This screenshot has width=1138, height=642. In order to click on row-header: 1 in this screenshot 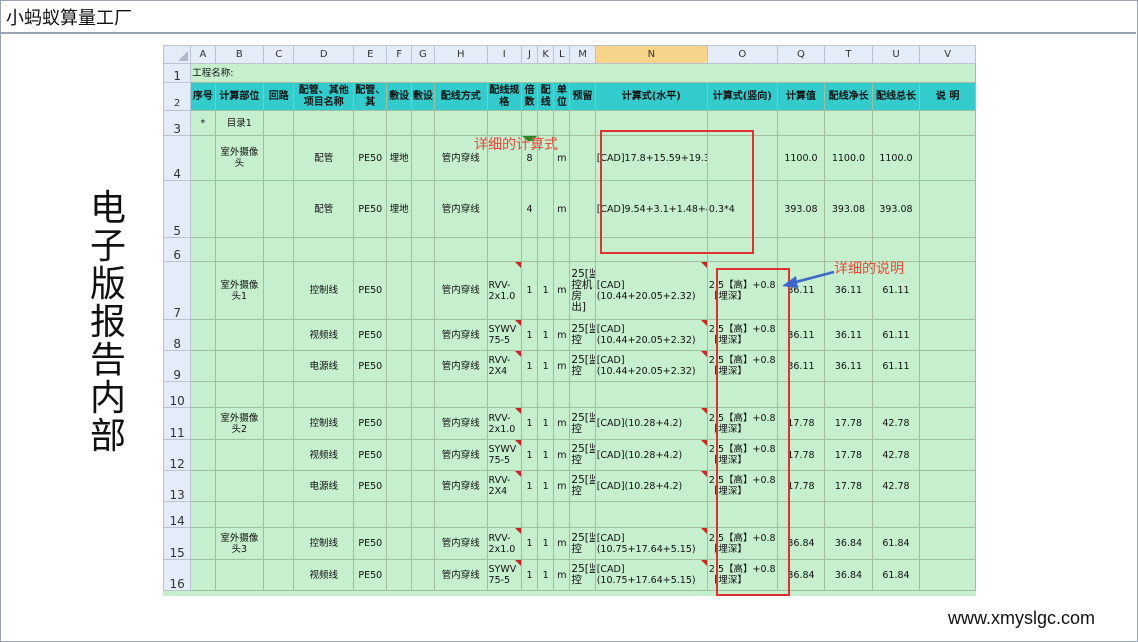, I will do `click(177, 73)`.